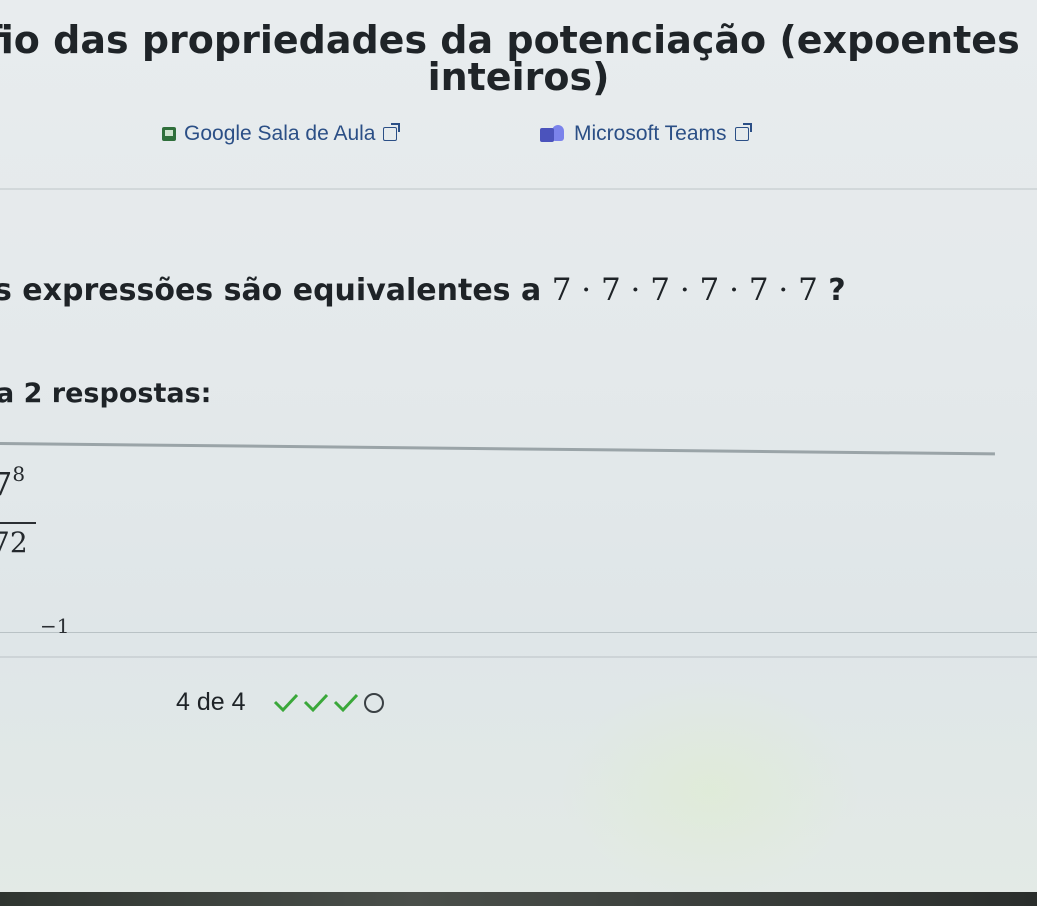  What do you see at coordinates (19, 474) in the screenshot?
I see `fraction-exponent: 8` at bounding box center [19, 474].